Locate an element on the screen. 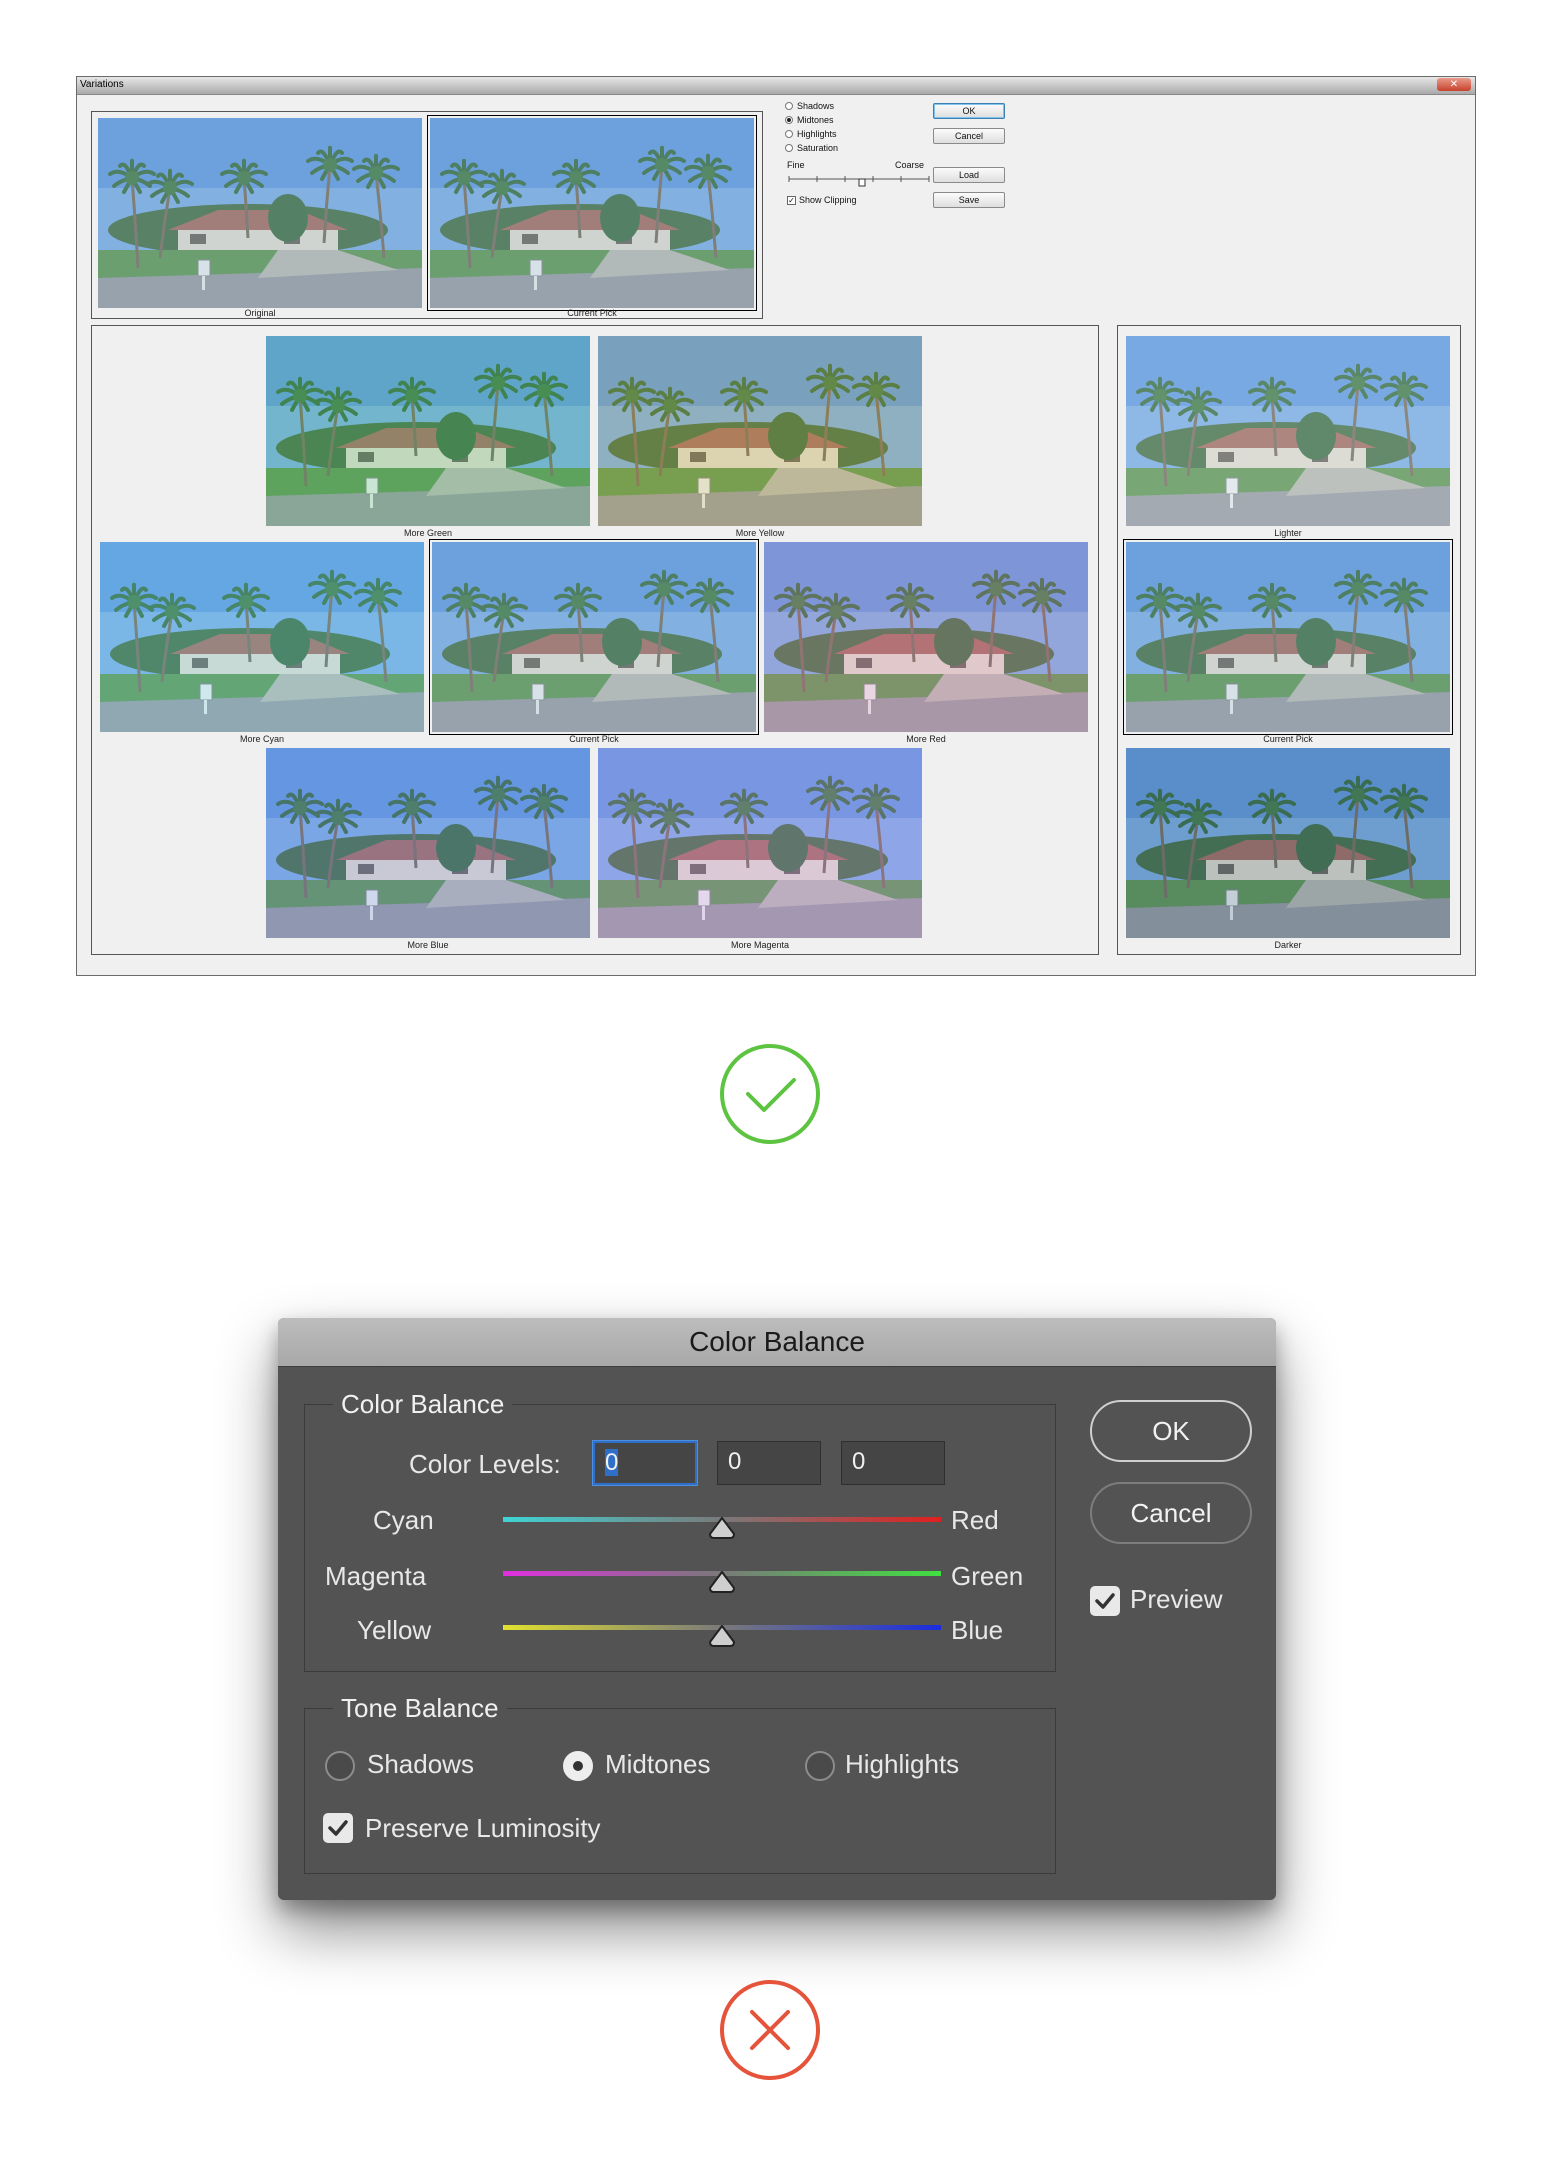 The image size is (1552, 2158). more-blue-thumbnail is located at coordinates (428, 843).